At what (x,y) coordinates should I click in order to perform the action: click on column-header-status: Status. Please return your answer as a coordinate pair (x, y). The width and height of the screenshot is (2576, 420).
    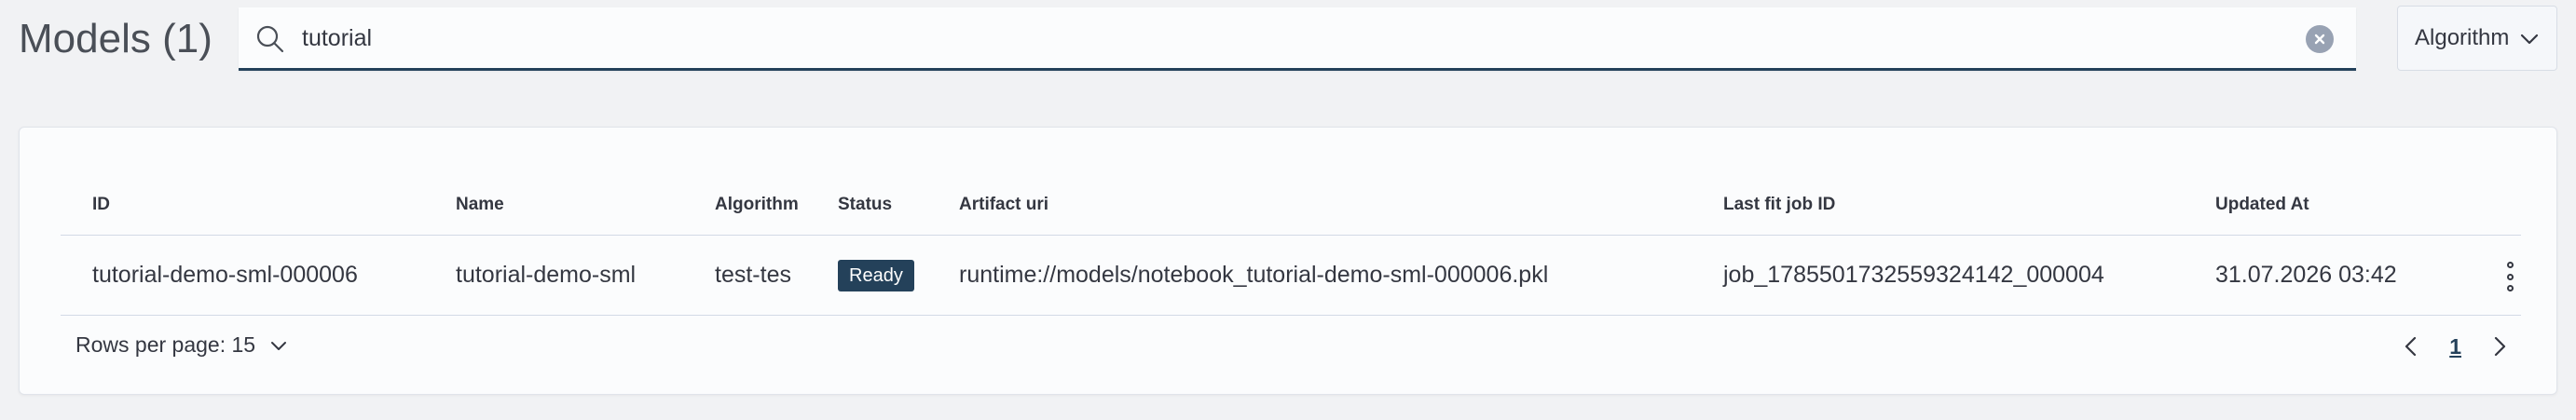
    Looking at the image, I should click on (865, 205).